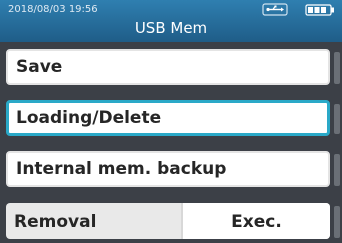 Image resolution: width=342 pixels, height=243 pixels. Describe the element at coordinates (168, 118) in the screenshot. I see `menu-item-loading-delete: Loading/Delete` at that location.